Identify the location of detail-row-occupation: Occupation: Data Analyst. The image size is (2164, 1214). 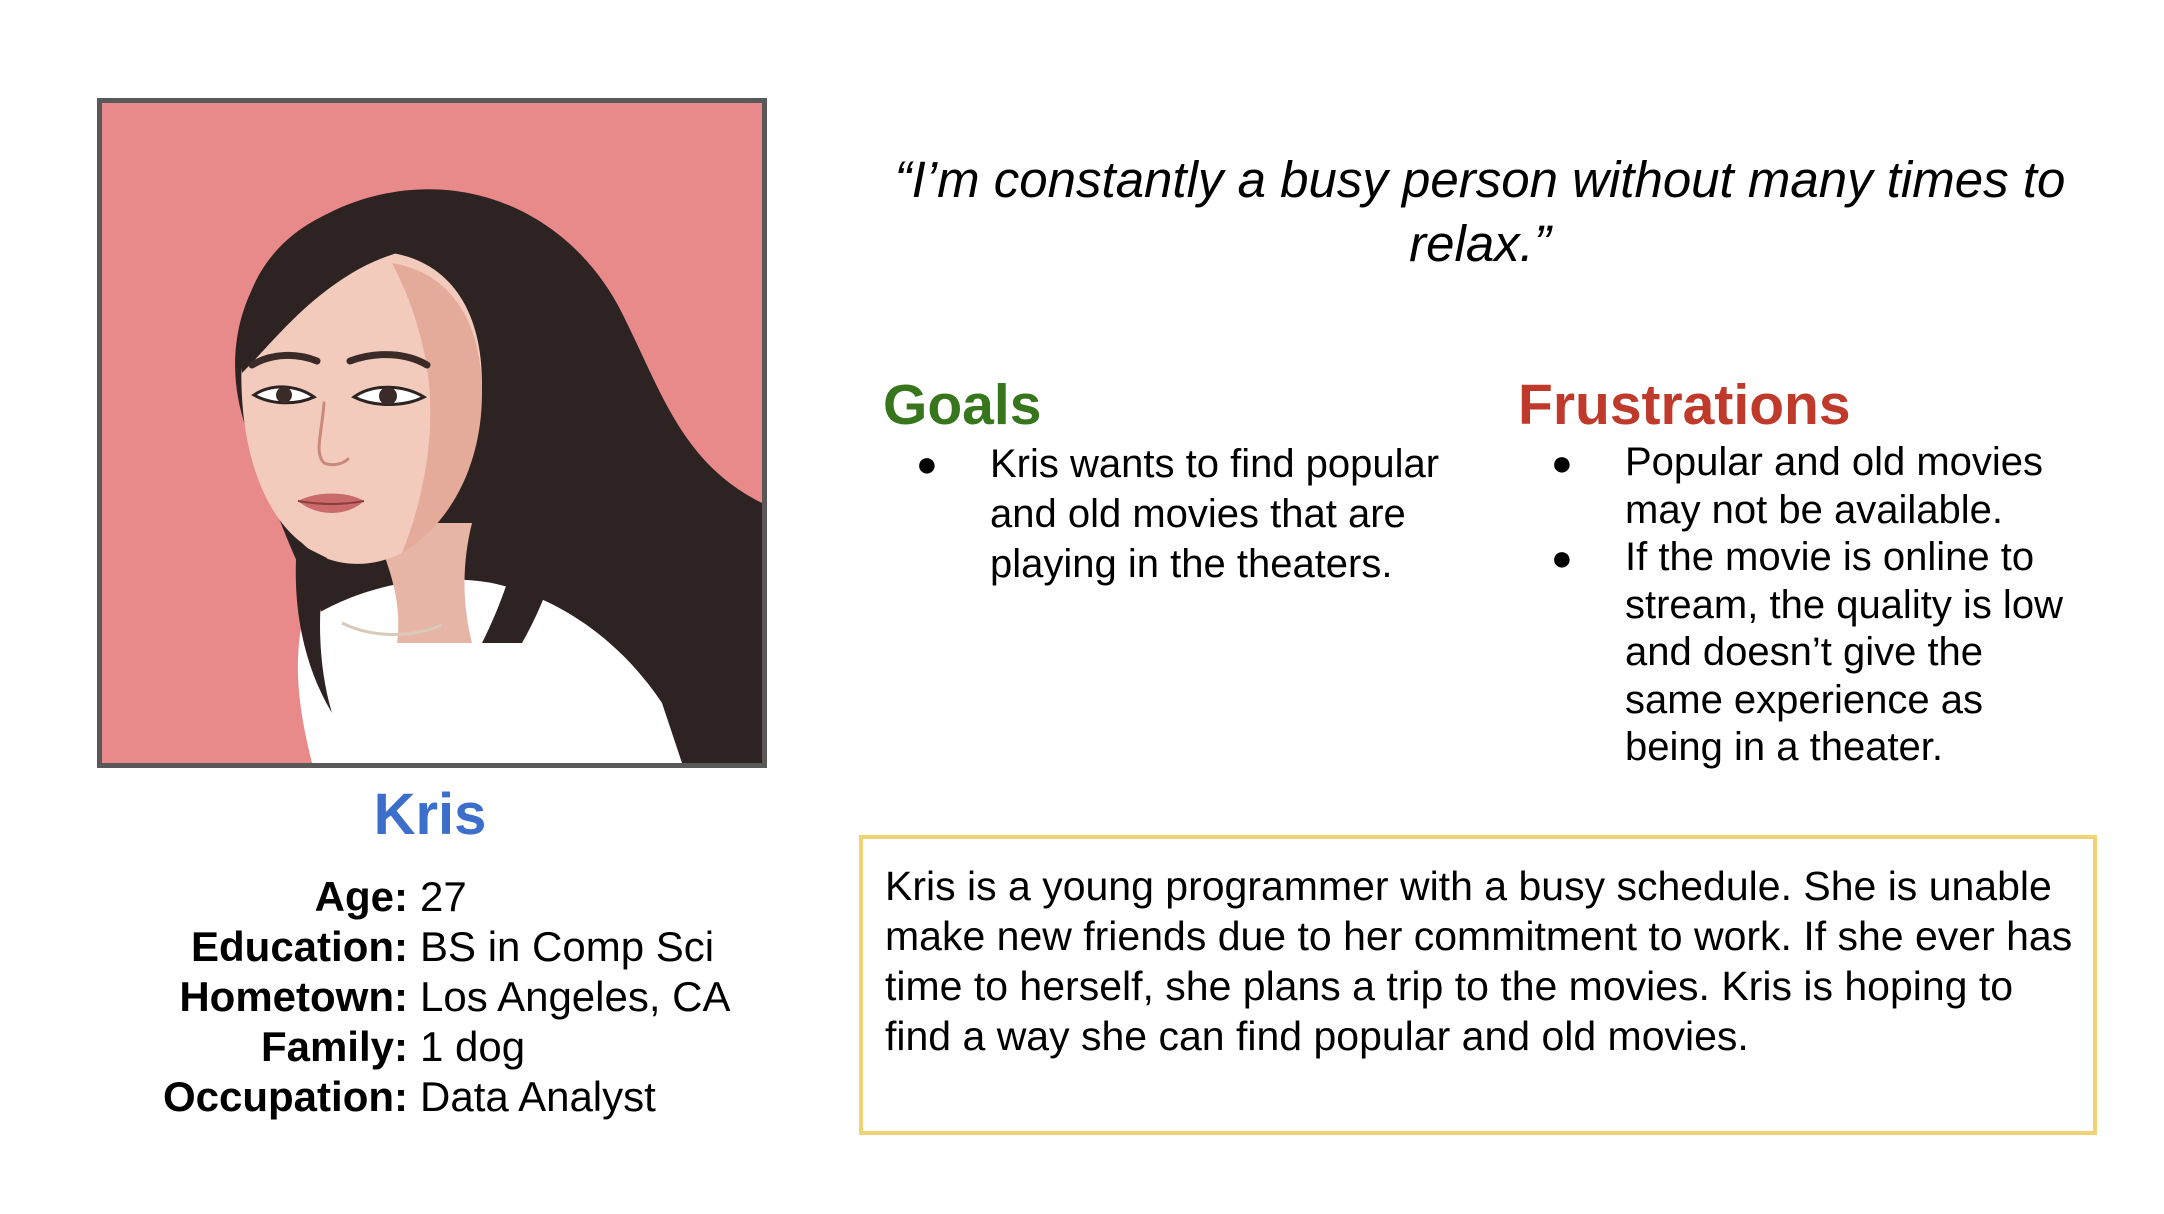
(450, 1097).